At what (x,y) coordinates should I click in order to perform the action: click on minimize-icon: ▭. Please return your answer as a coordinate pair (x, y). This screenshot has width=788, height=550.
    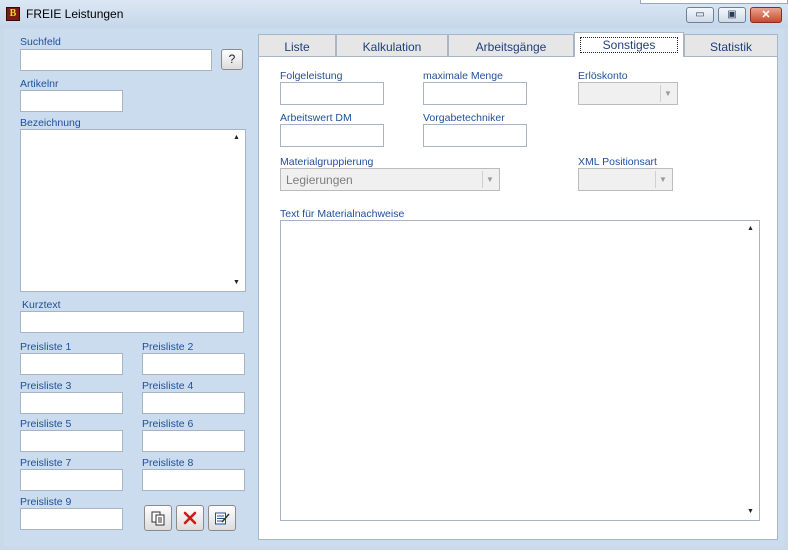
    Looking at the image, I should click on (700, 14).